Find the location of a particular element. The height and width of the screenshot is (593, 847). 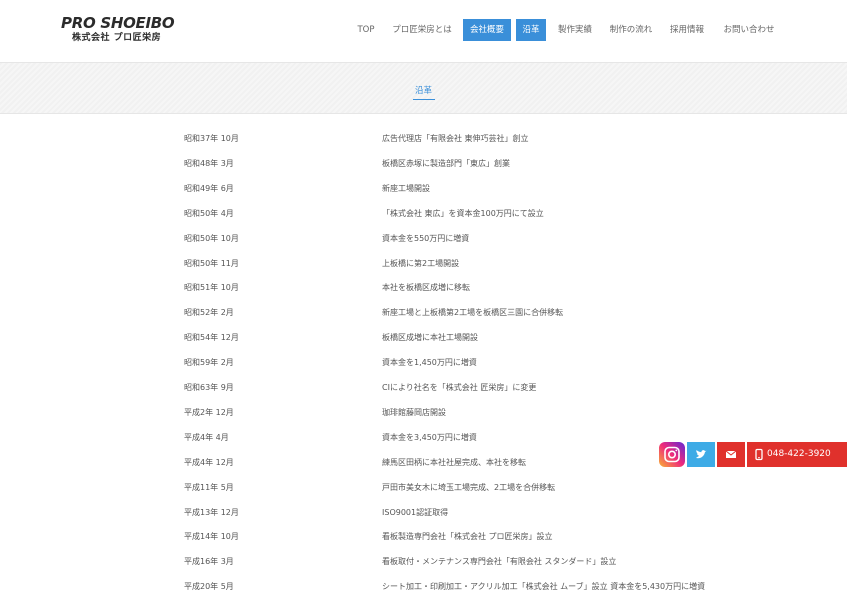

history-date: 平成11年 5月 is located at coordinates (209, 487).